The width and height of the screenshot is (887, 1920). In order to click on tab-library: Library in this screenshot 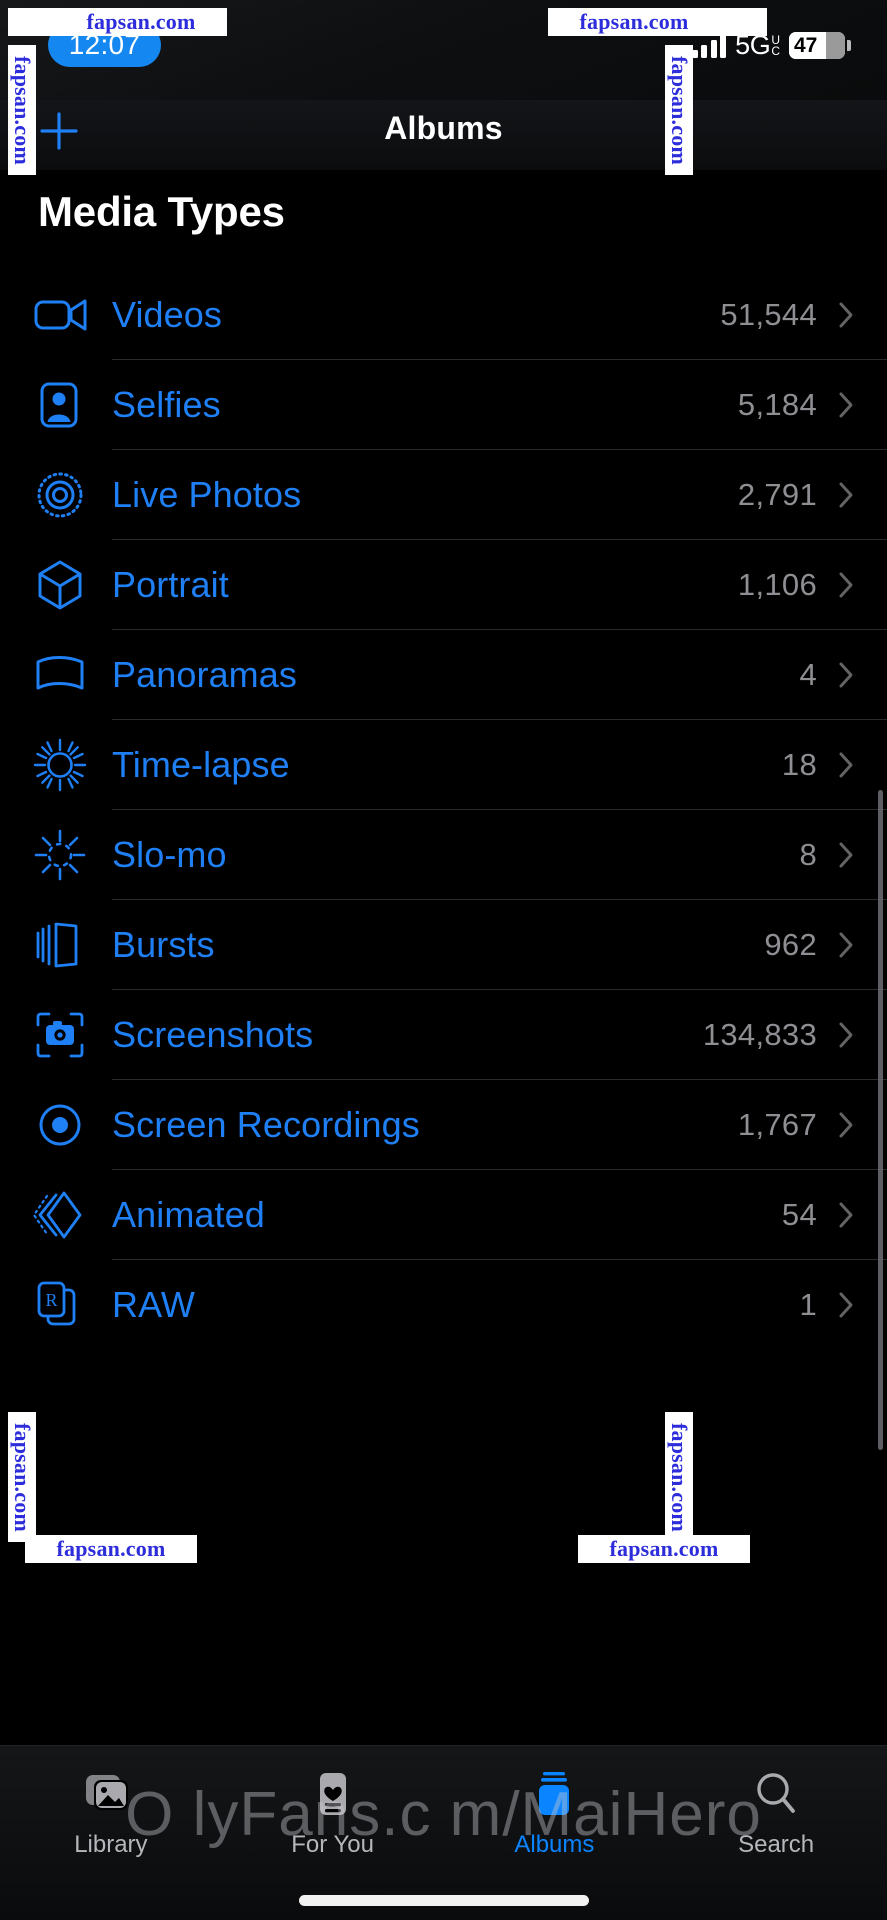, I will do `click(111, 1812)`.